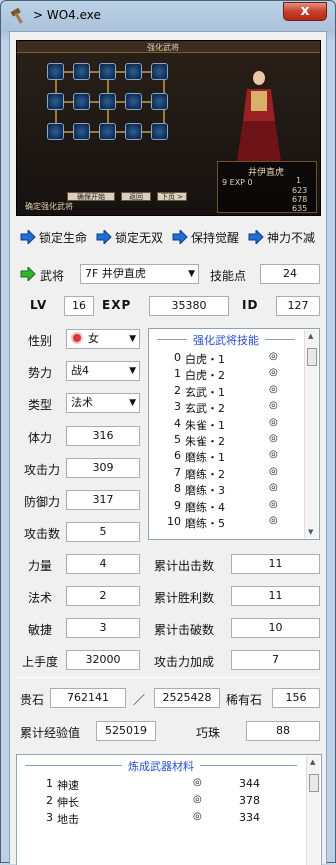  What do you see at coordinates (40, 598) in the screenshot?
I see `magic-label: 法术` at bounding box center [40, 598].